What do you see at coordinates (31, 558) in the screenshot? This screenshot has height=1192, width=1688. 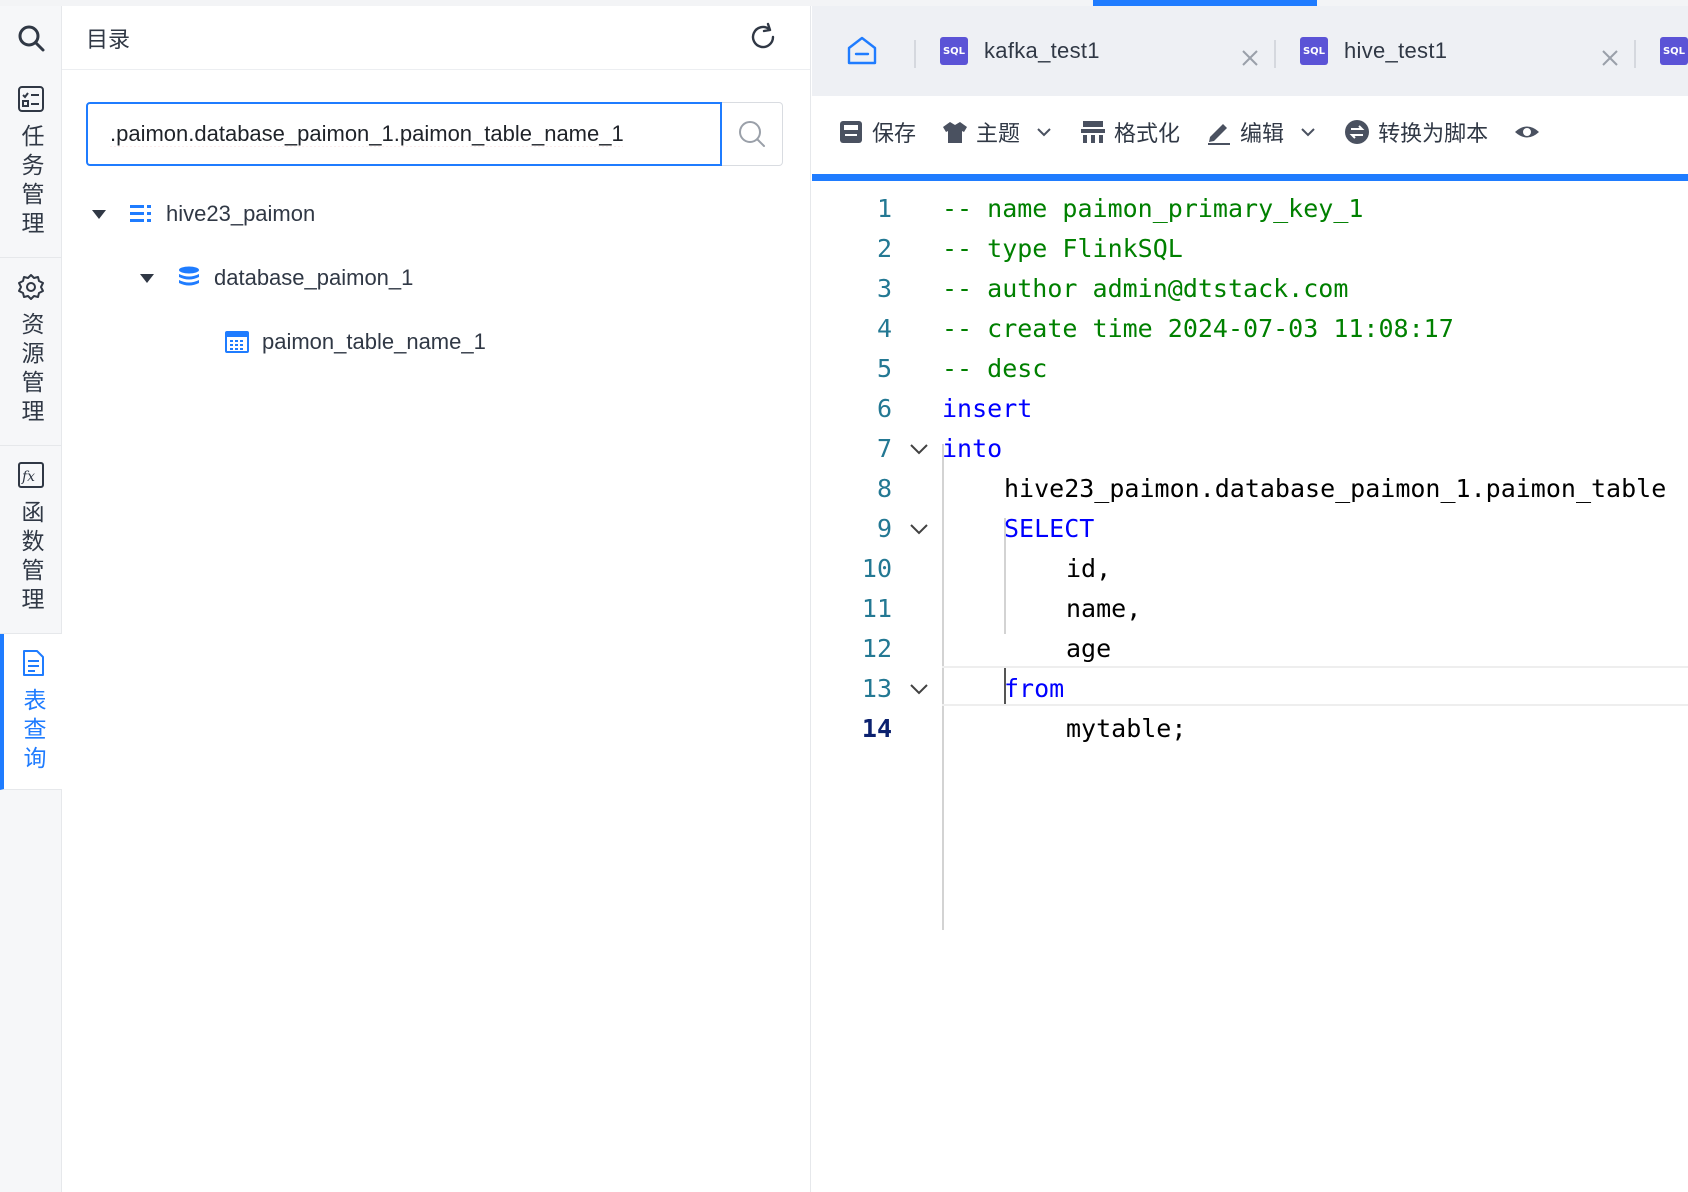 I see `activity-label: 函数管理` at bounding box center [31, 558].